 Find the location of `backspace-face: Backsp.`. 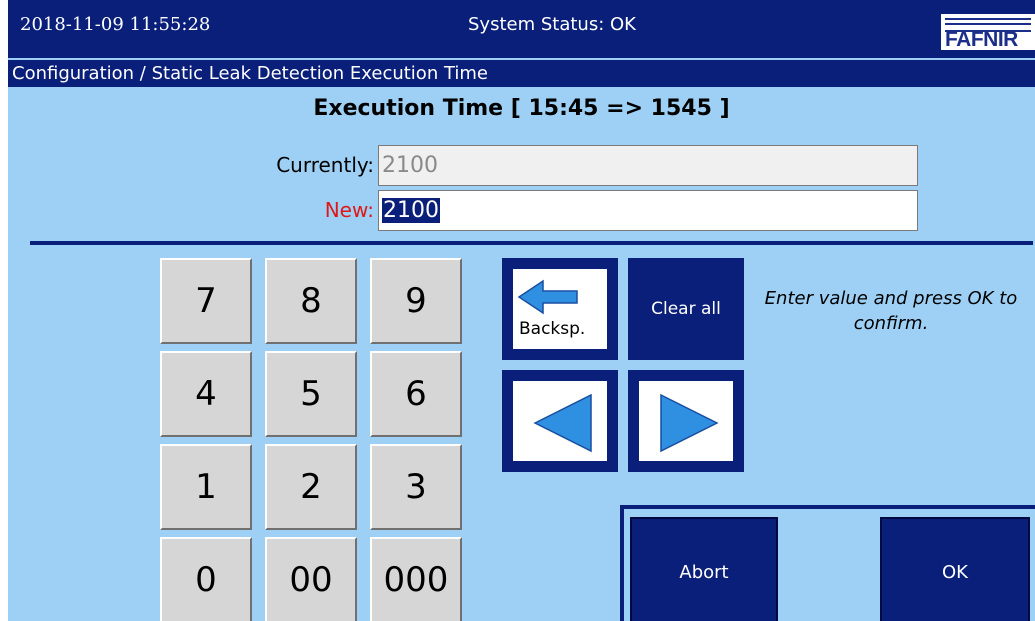

backspace-face: Backsp. is located at coordinates (560, 309).